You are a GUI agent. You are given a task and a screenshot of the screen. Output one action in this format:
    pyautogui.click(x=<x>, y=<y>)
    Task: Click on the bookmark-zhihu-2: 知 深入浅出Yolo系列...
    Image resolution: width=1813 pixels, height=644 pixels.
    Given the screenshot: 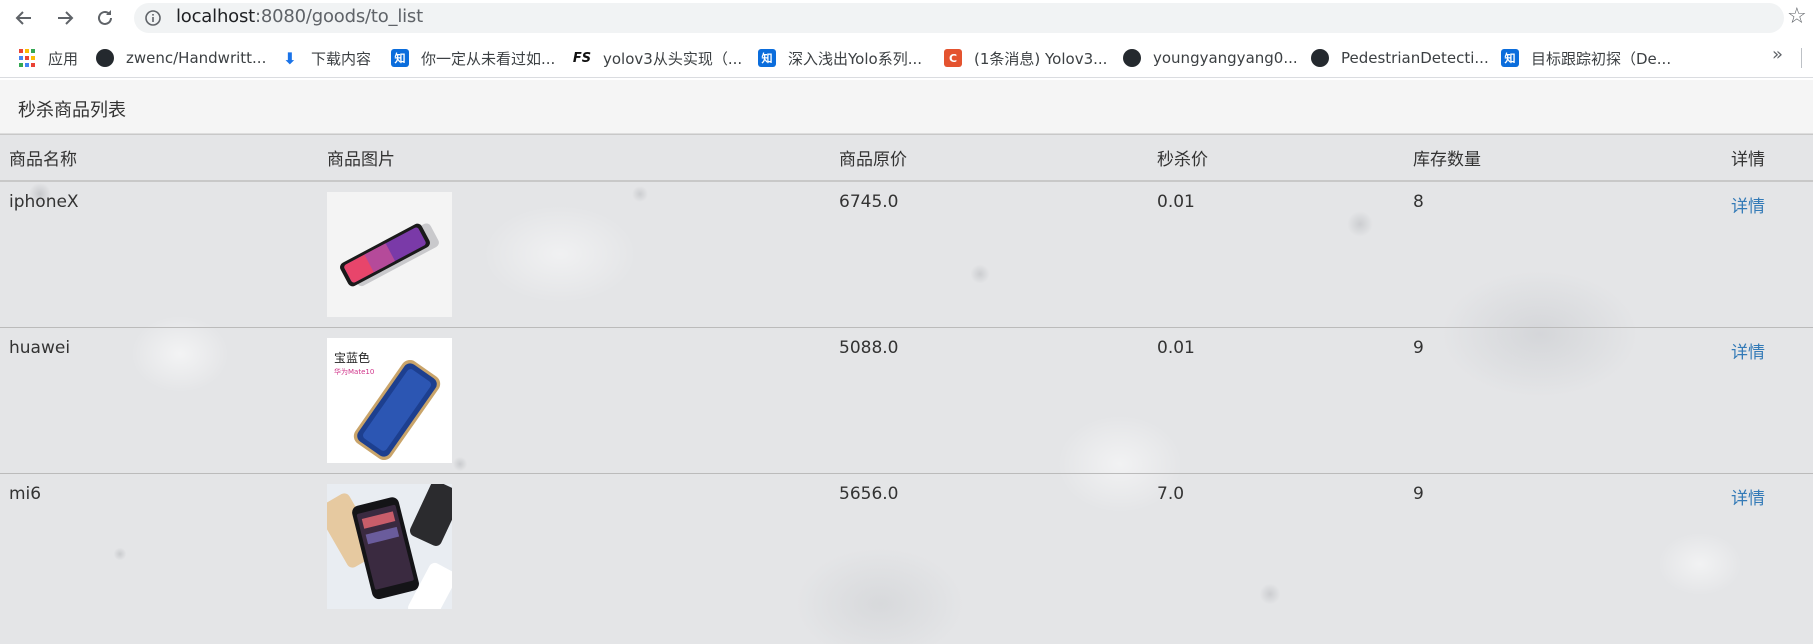 What is the action you would take?
    pyautogui.click(x=840, y=58)
    